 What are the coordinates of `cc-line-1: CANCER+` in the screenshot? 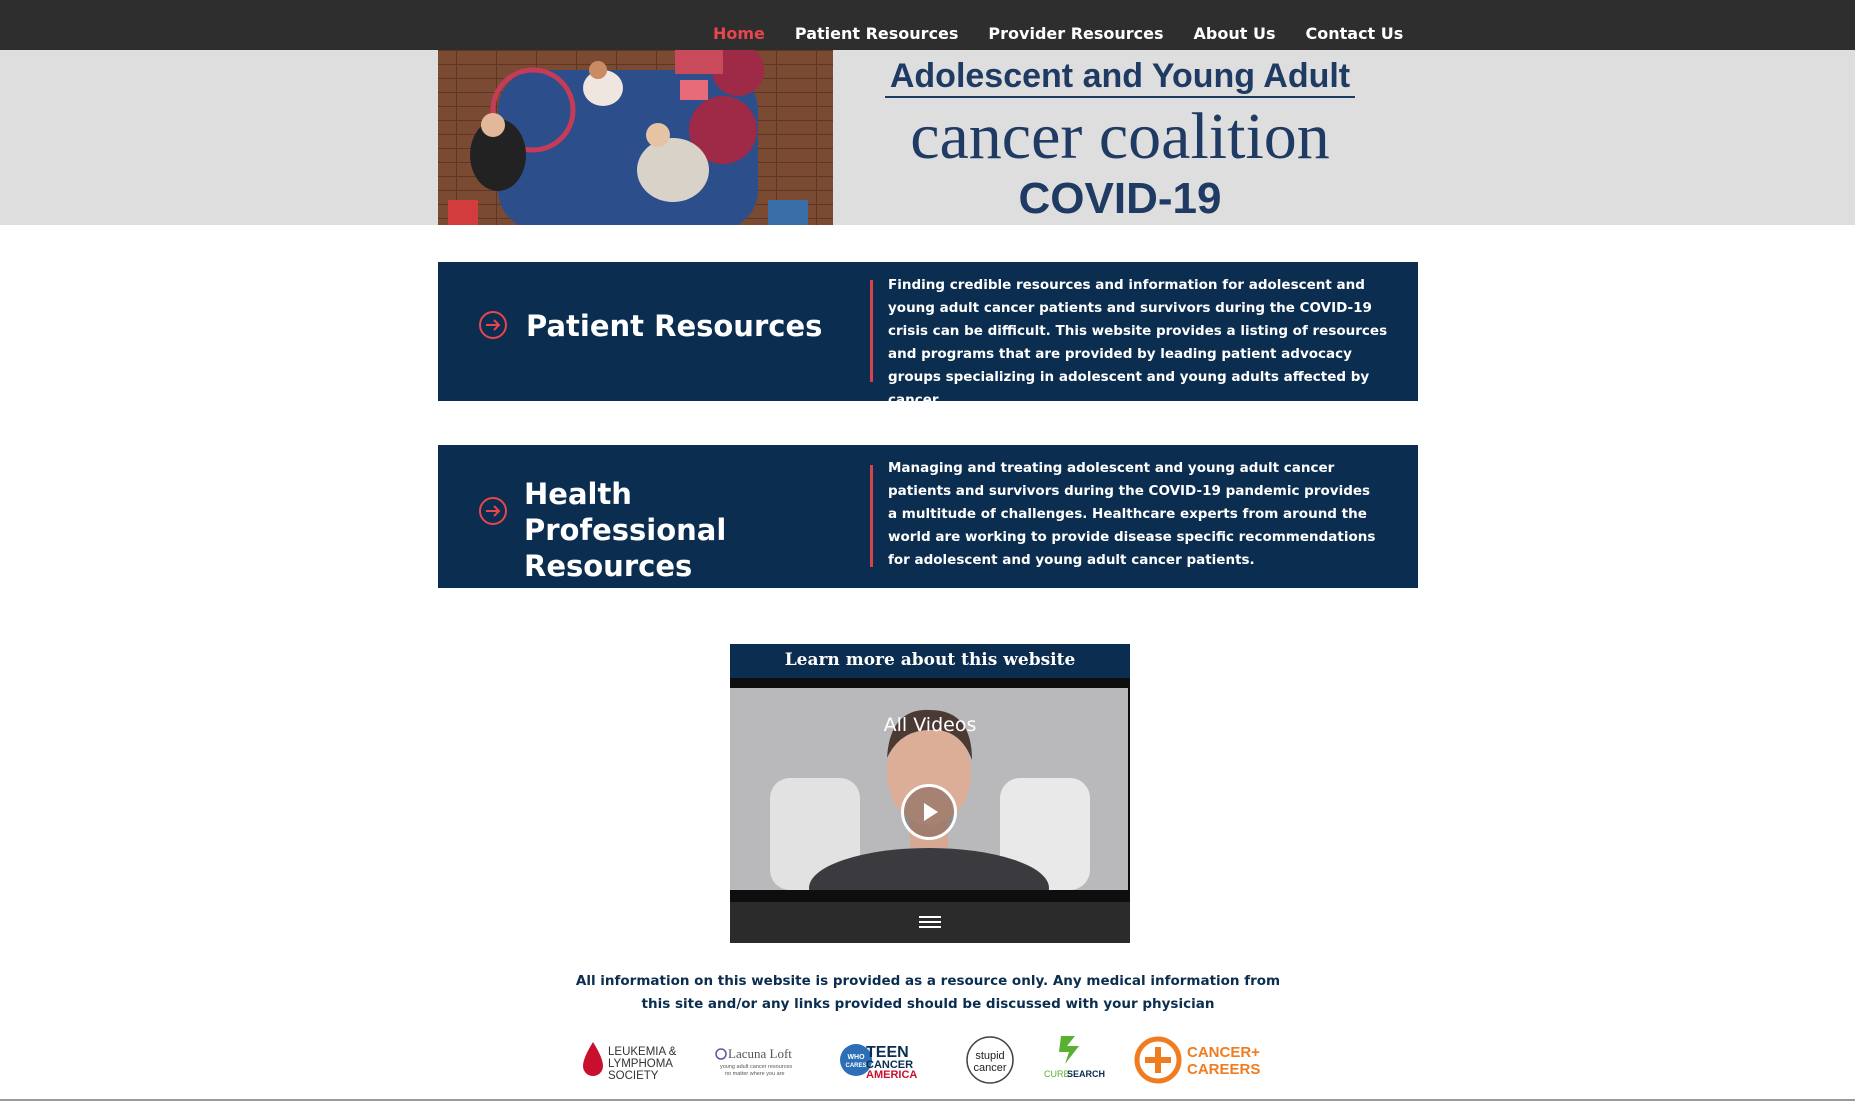 It's located at (1223, 1052).